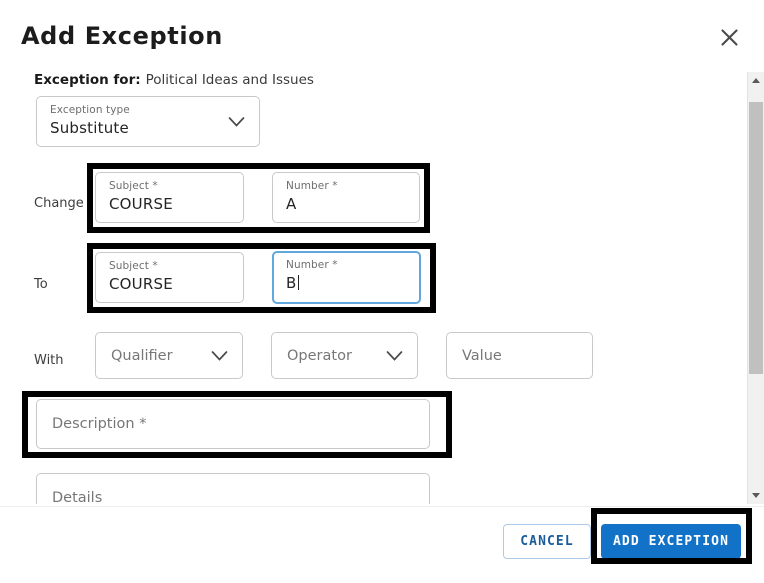  Describe the element at coordinates (229, 80) in the screenshot. I see `exception-for-value: Political Ideas and Issues` at that location.